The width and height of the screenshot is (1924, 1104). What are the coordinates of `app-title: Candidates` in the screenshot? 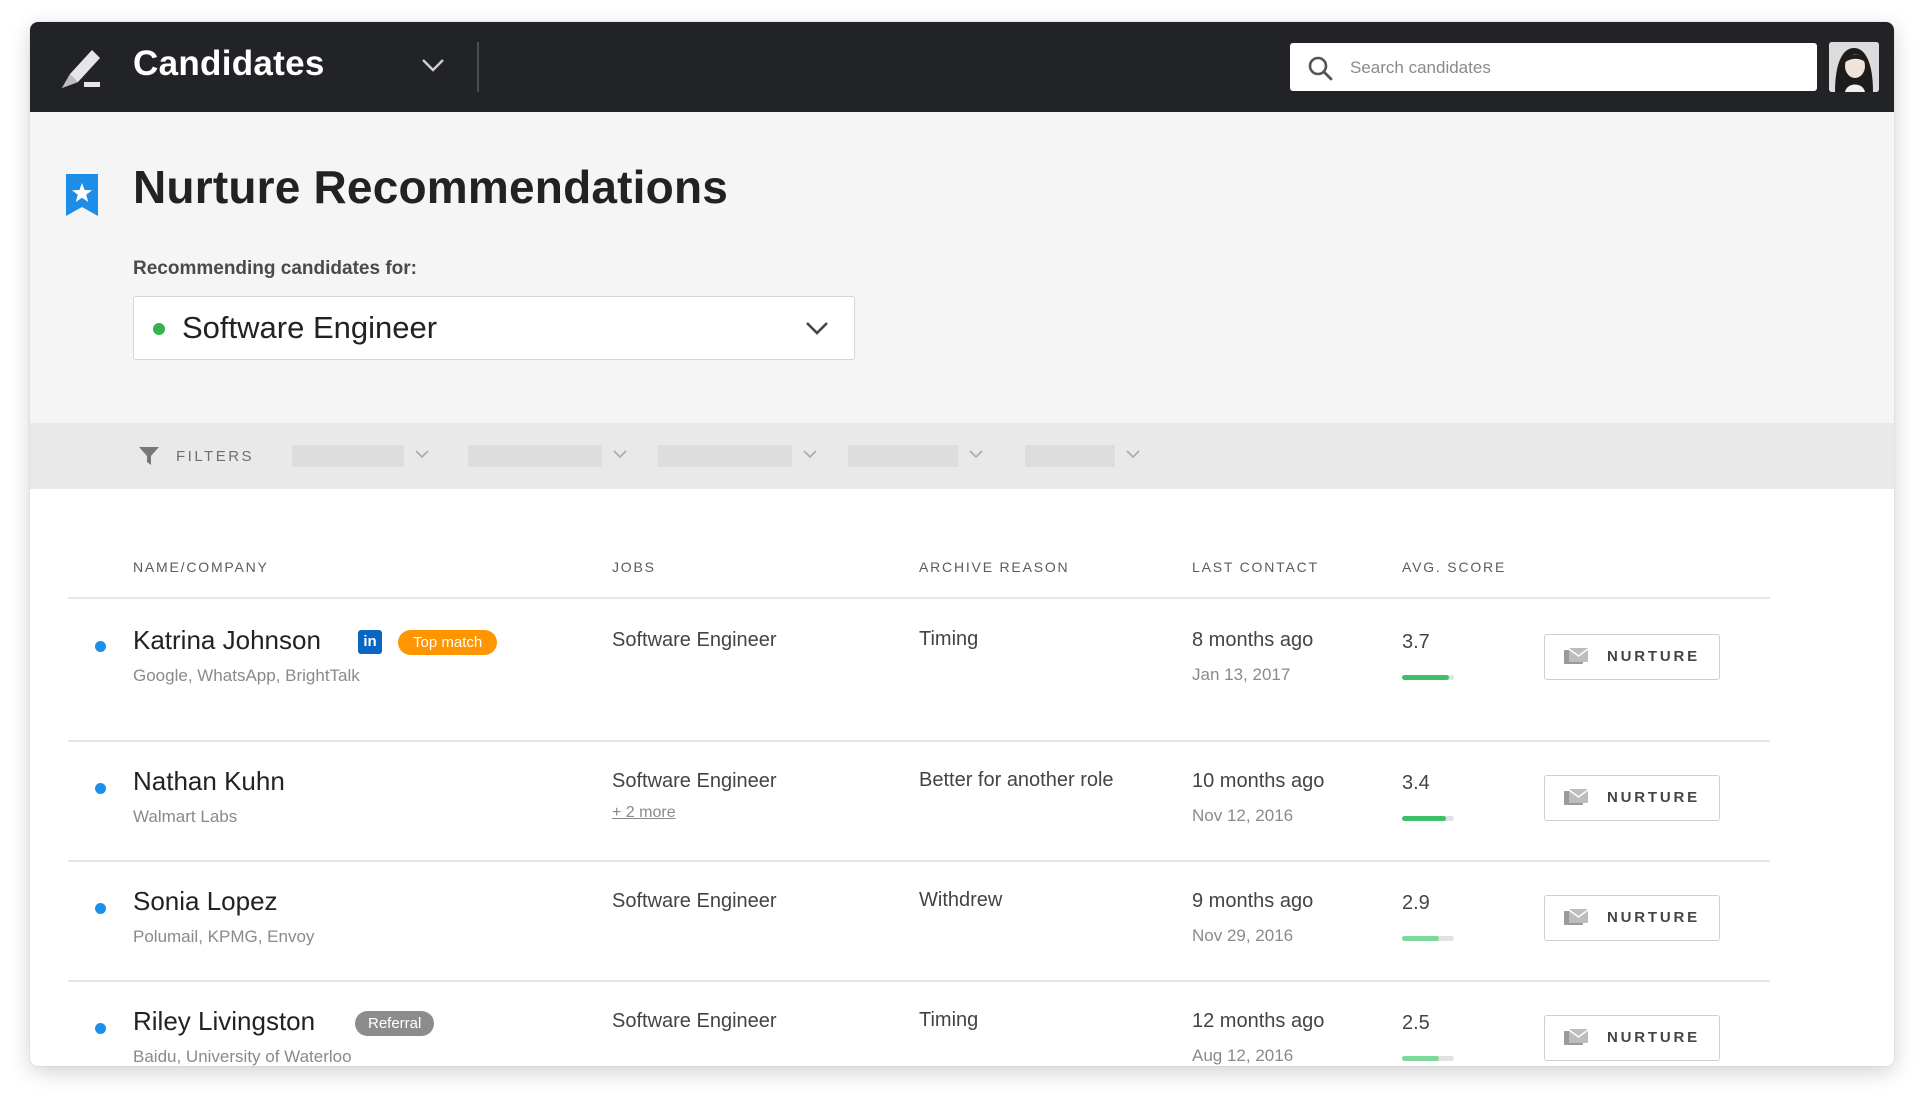 It's located at (229, 63).